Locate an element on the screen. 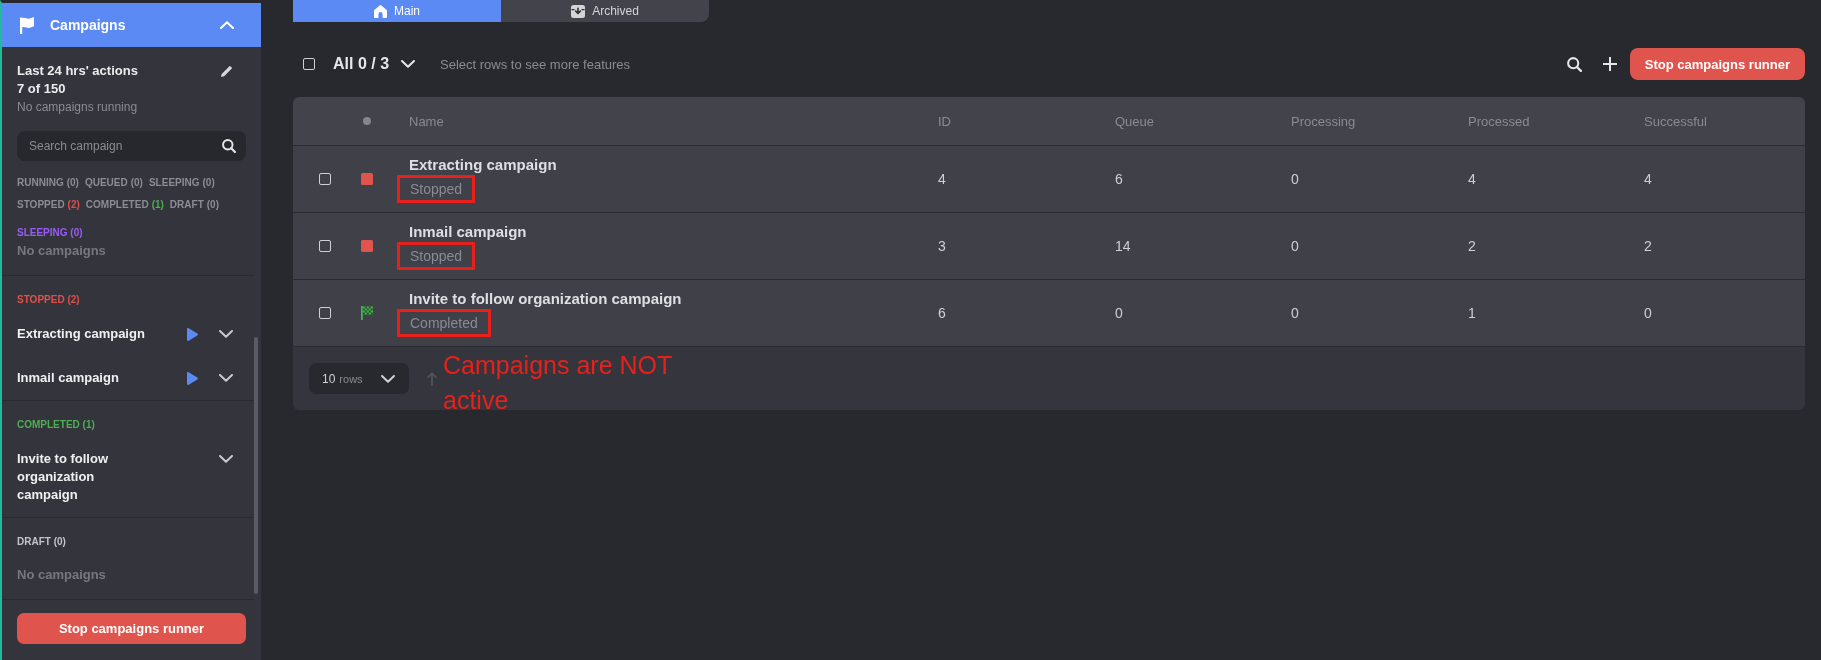 This screenshot has height=660, width=1821. table-row: Extracting campaign Stopped 4 6 0 4 4 is located at coordinates (1049, 178).